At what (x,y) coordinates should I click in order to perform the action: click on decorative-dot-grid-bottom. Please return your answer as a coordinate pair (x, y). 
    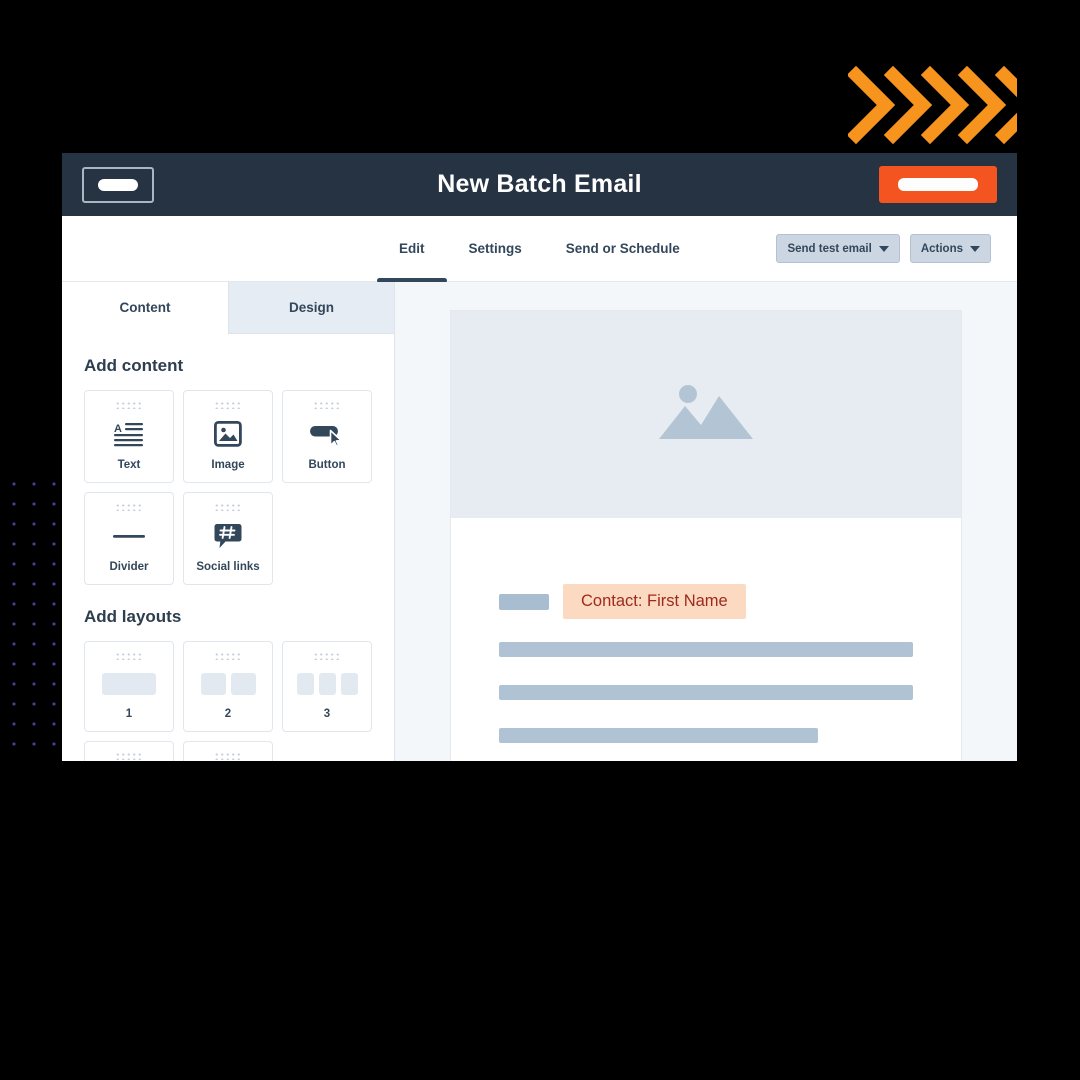
    Looking at the image, I should click on (207, 837).